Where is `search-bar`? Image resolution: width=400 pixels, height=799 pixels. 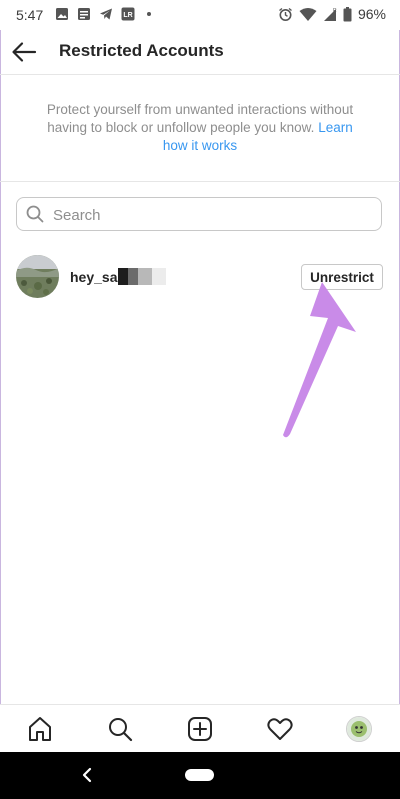
search-bar is located at coordinates (199, 214).